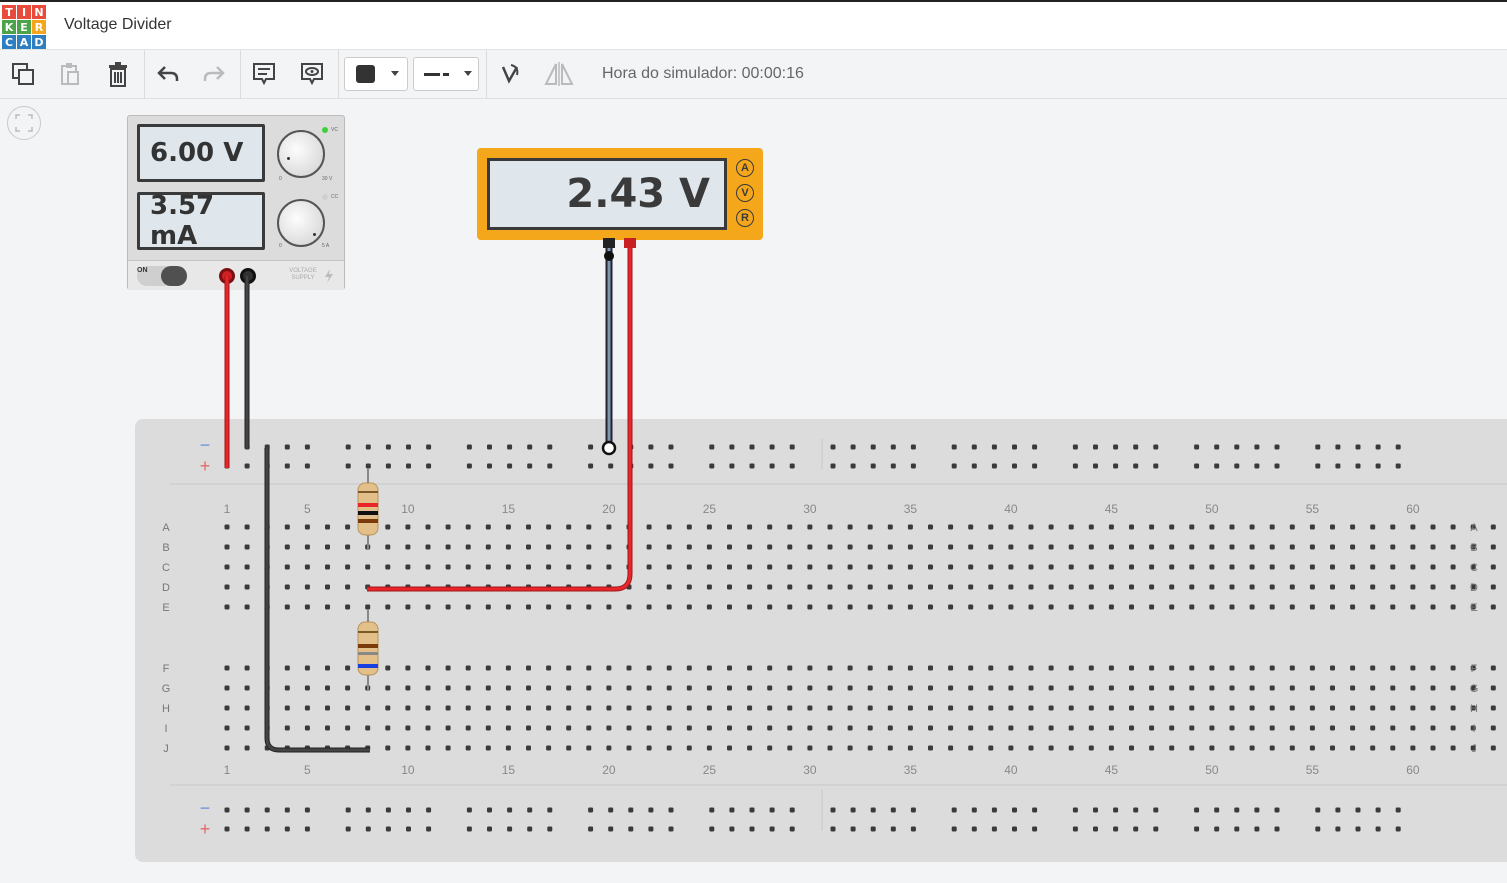 Image resolution: width=1507 pixels, height=883 pixels. What do you see at coordinates (510, 74) in the screenshot?
I see `rotate-icon` at bounding box center [510, 74].